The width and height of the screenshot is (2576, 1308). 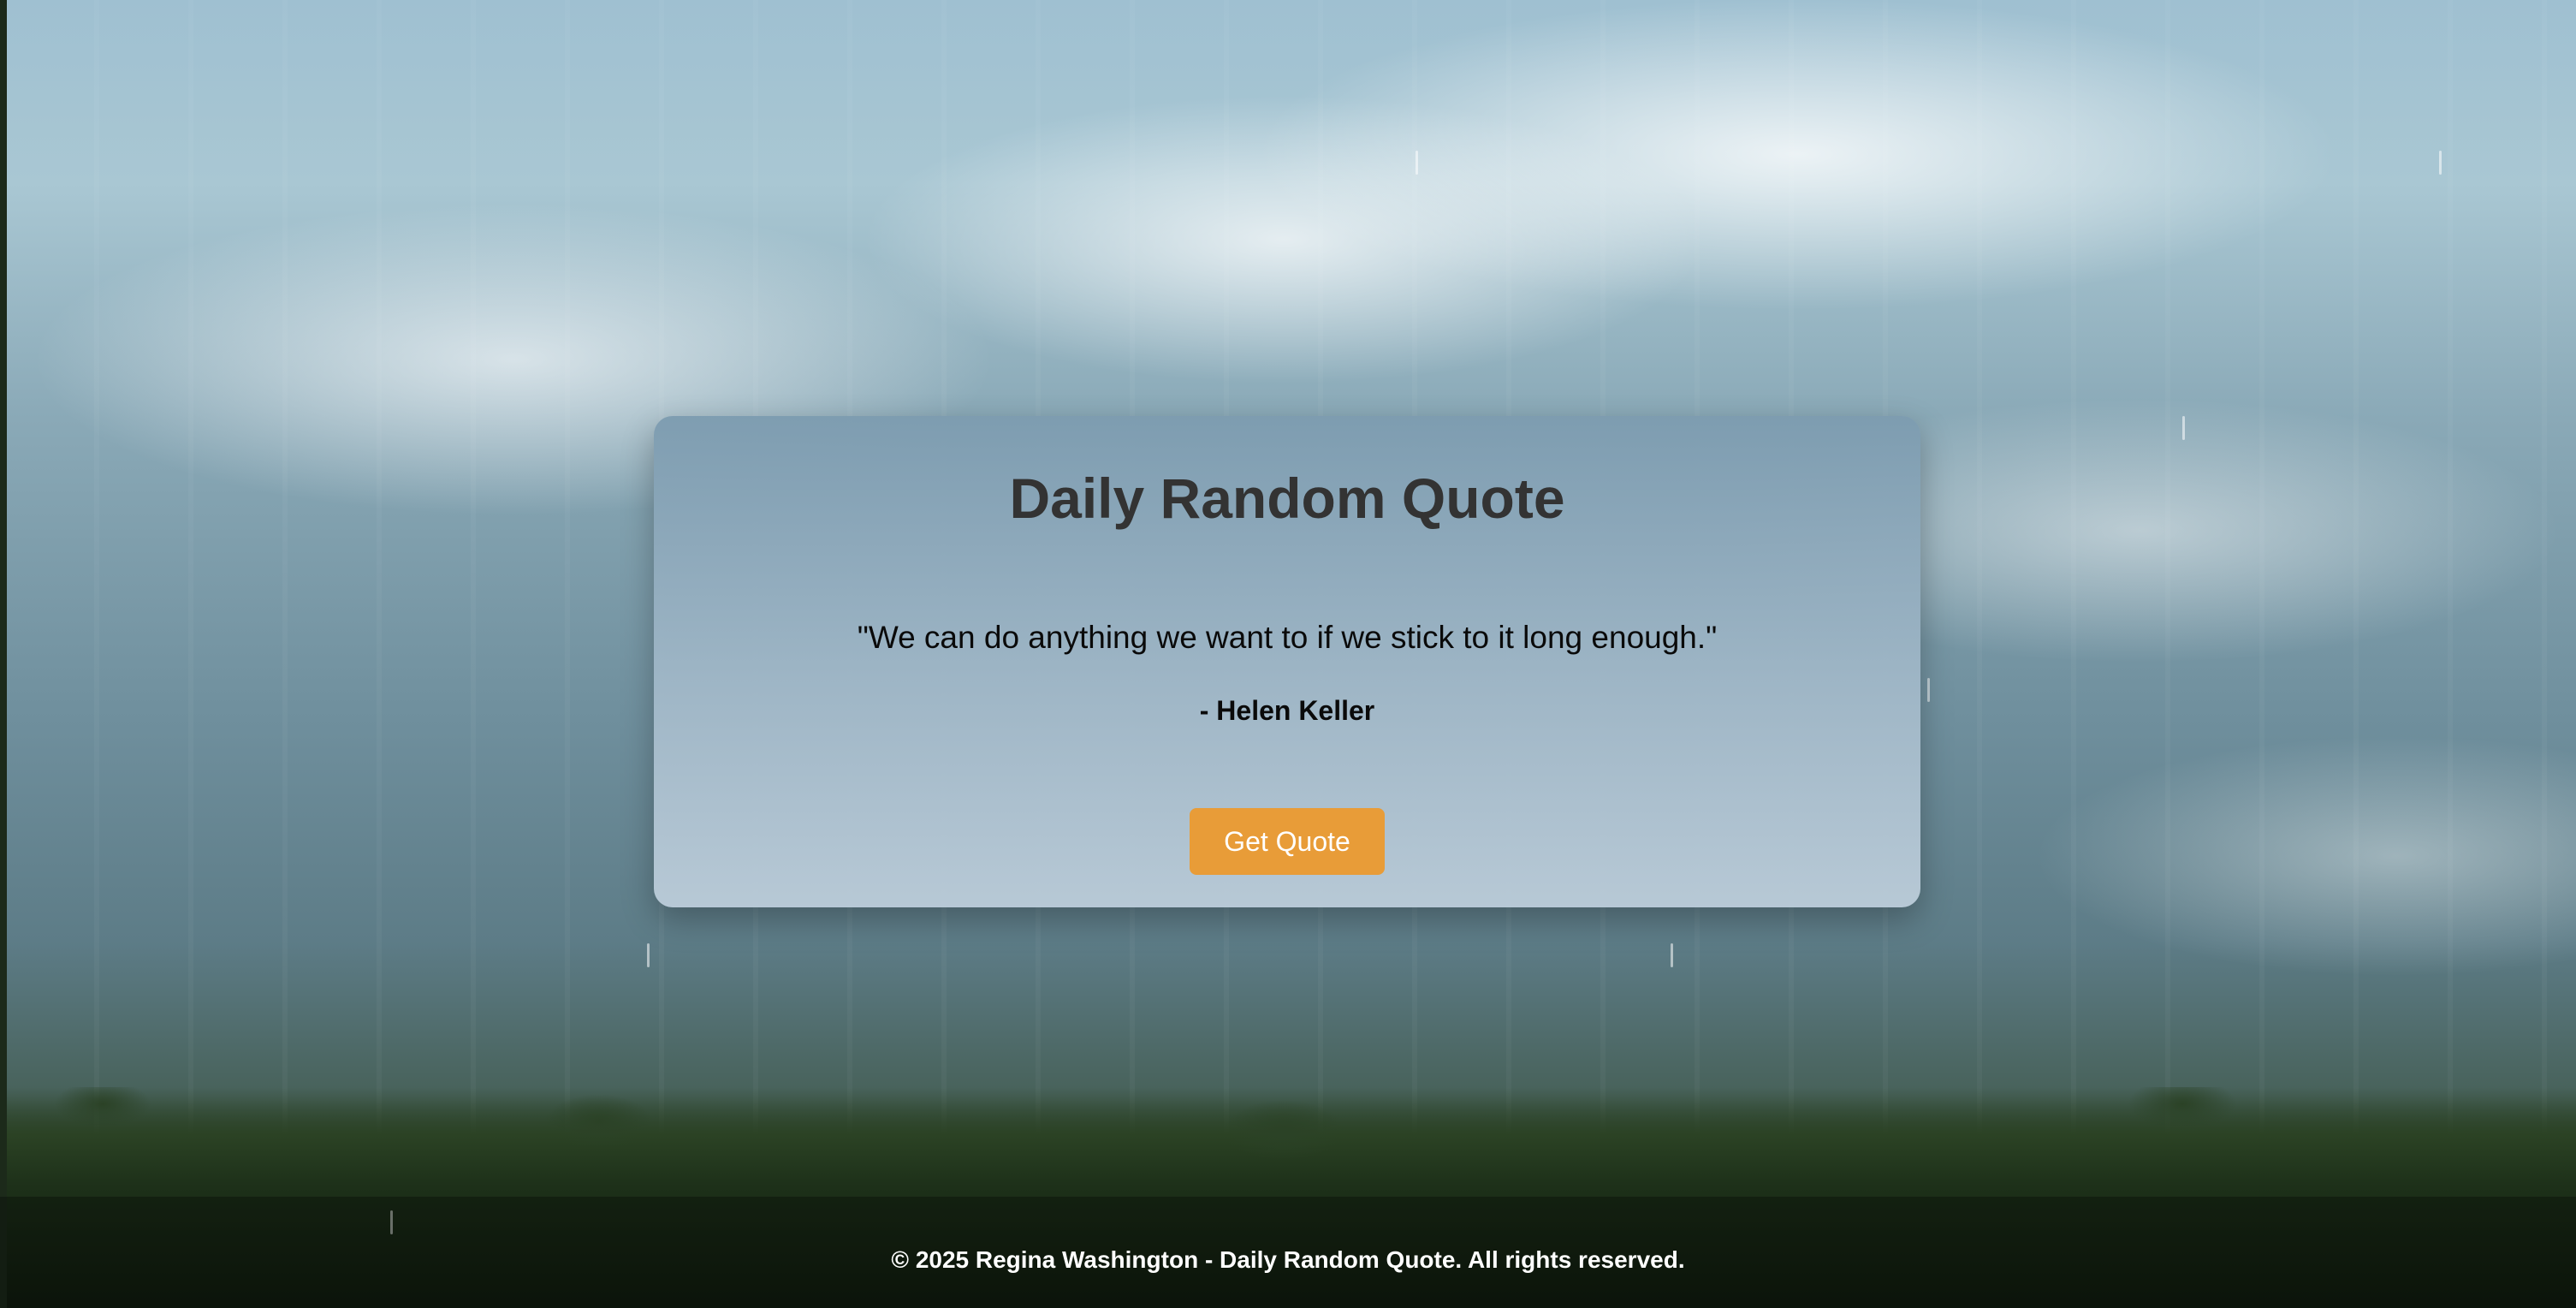 I want to click on window-edge, so click(x=3, y=654).